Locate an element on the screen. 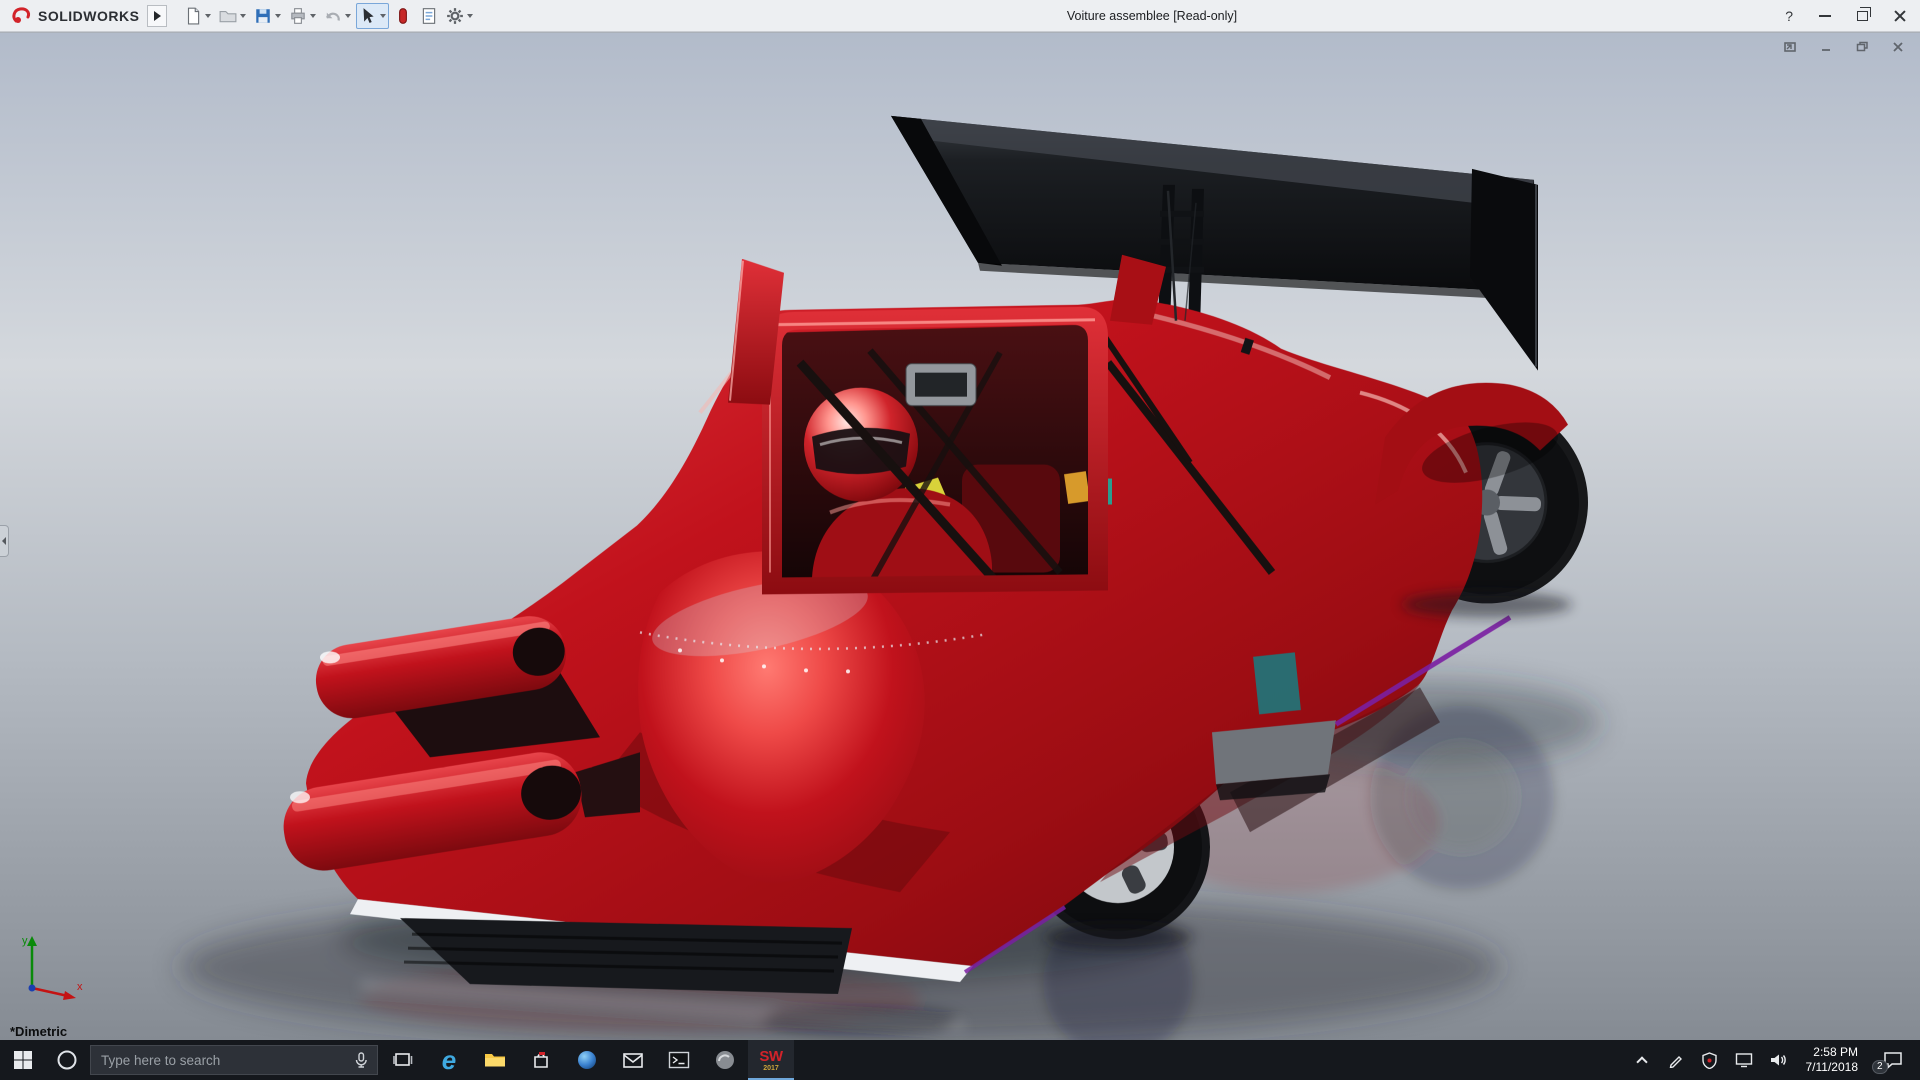  doc-close-button is located at coordinates (1898, 47).